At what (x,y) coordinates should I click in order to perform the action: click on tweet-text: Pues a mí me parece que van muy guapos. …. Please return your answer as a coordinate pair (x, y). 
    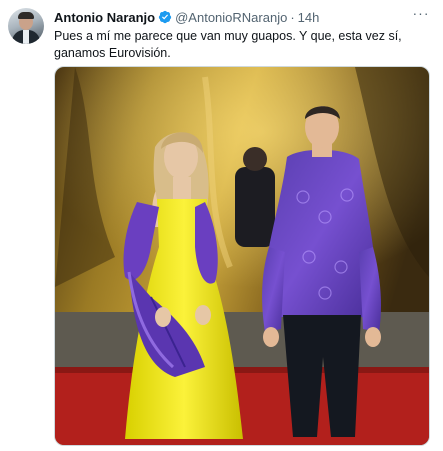
    Looking at the image, I should click on (228, 44).